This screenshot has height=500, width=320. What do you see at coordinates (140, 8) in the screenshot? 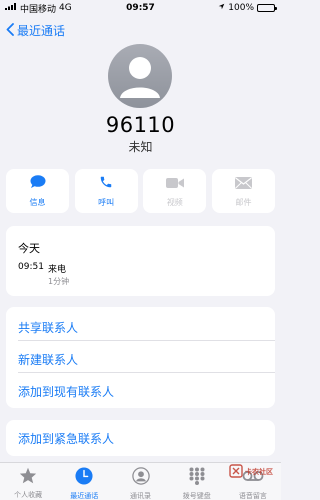
I see `status-bar: 中国移动 4G 09:57 100%` at bounding box center [140, 8].